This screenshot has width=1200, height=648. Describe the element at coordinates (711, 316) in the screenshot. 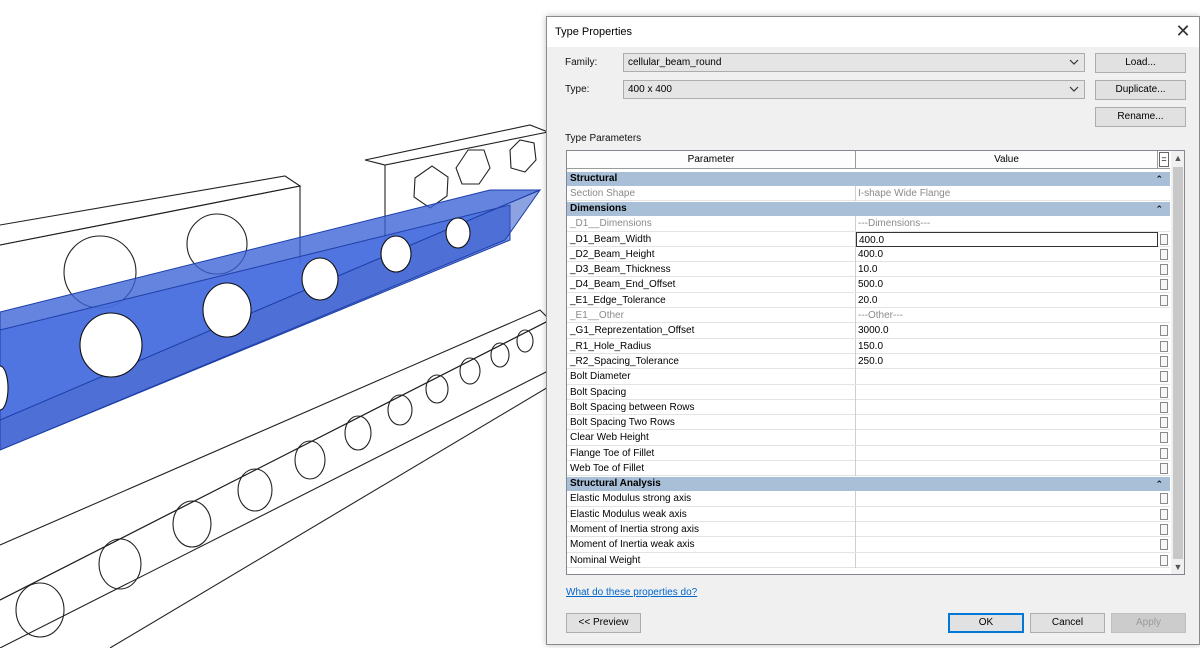

I see `parameter-name: _E1__Other` at that location.